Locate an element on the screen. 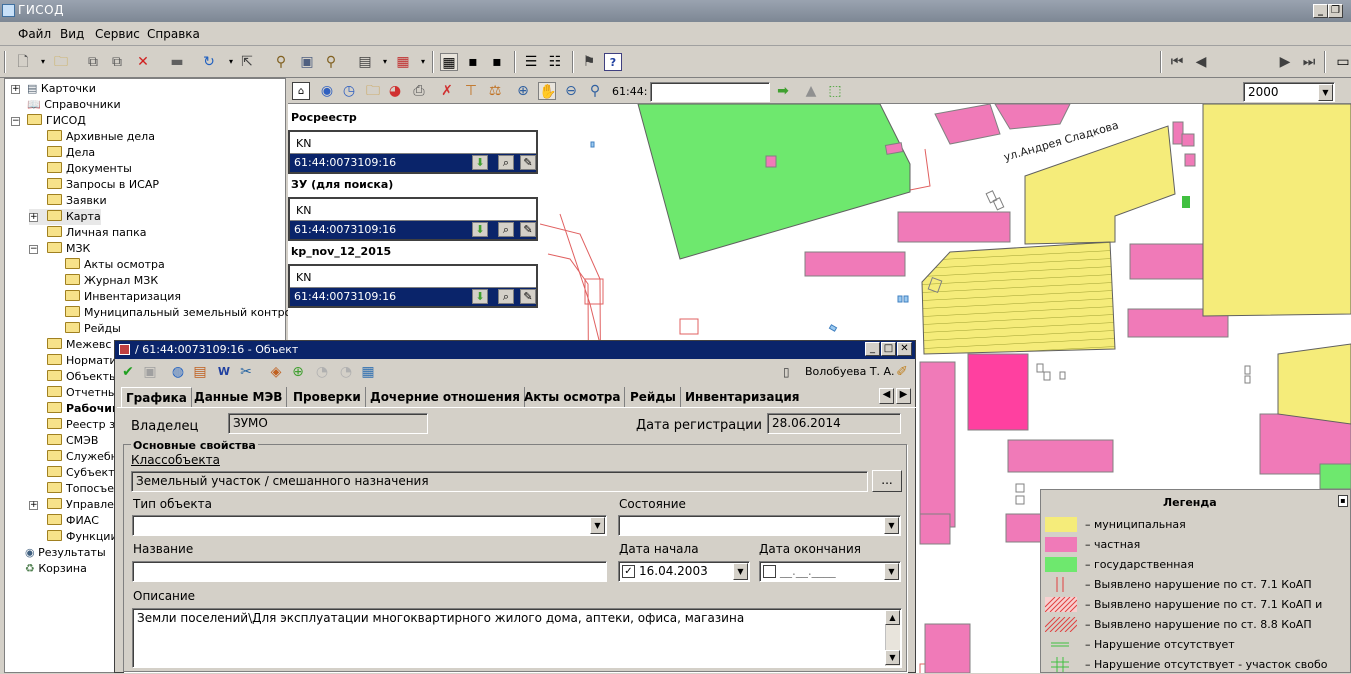 Image resolution: width=1351 pixels, height=674 pixels. tab-scroll-right-button: ▶ is located at coordinates (903, 396).